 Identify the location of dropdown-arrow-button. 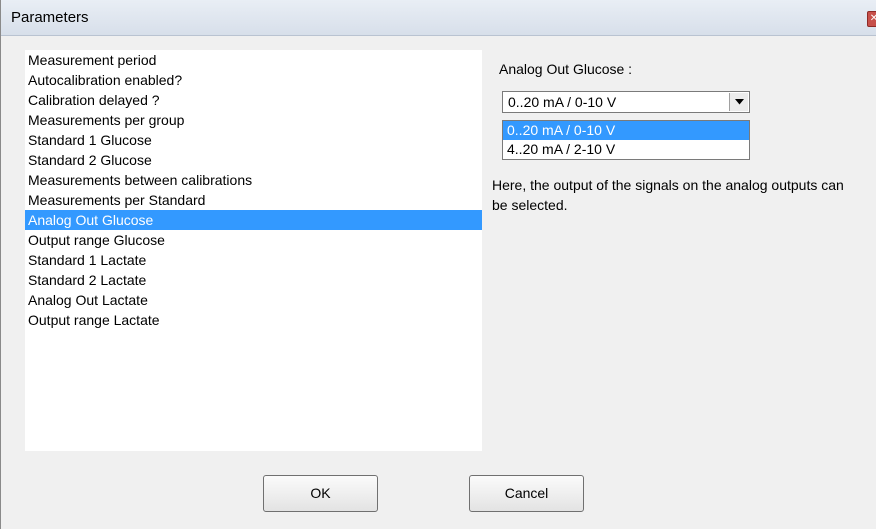
(738, 102).